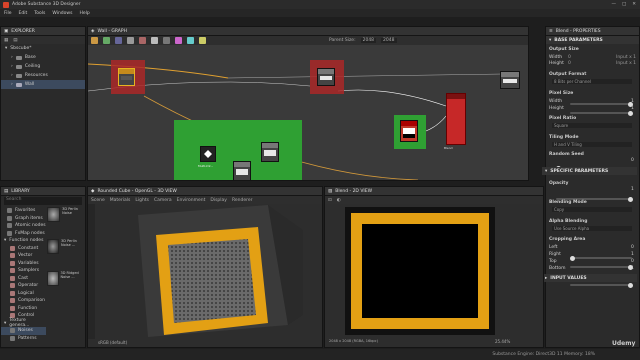 The image size is (640, 360). I want to click on crop-right-value: 1, so click(632, 254).